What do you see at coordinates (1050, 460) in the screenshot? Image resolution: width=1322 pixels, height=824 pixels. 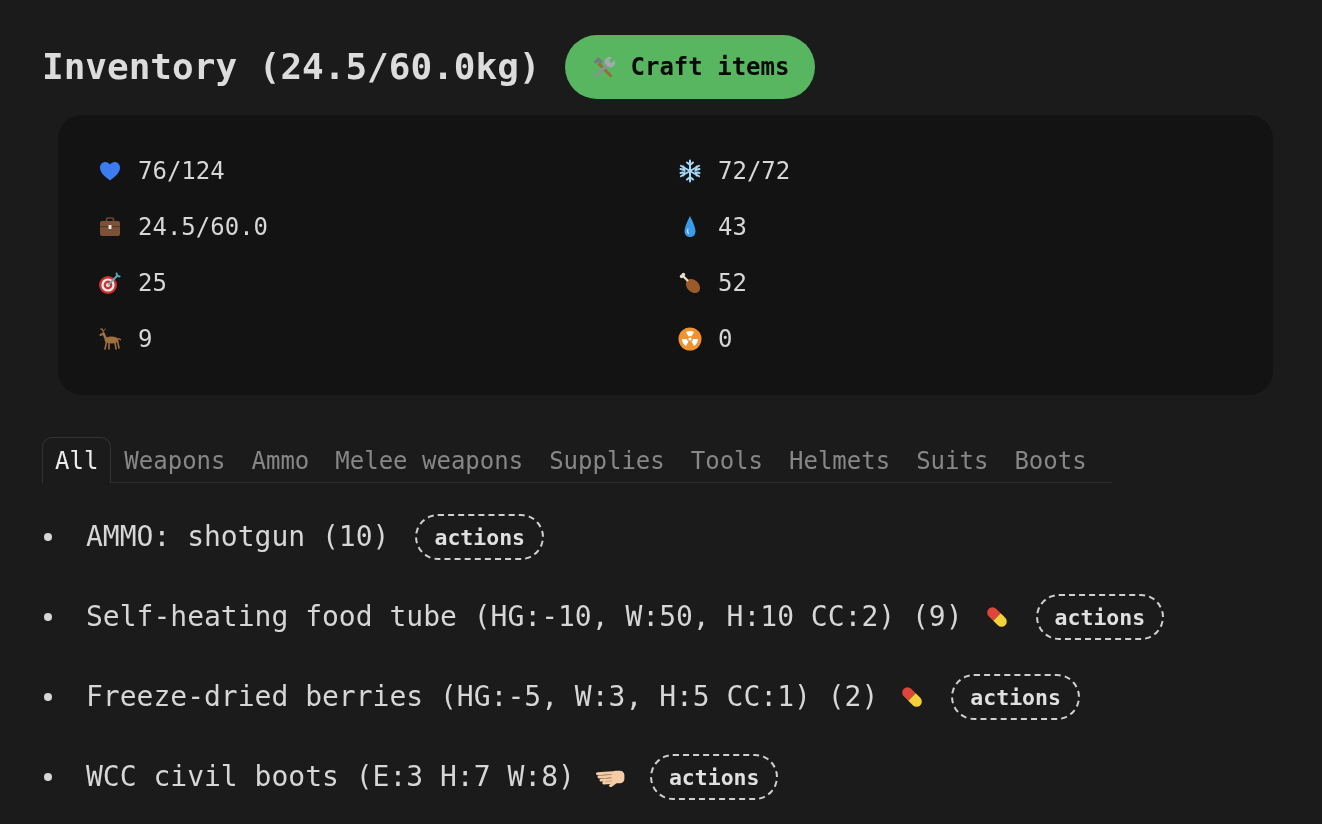 I see `tab: Boots` at bounding box center [1050, 460].